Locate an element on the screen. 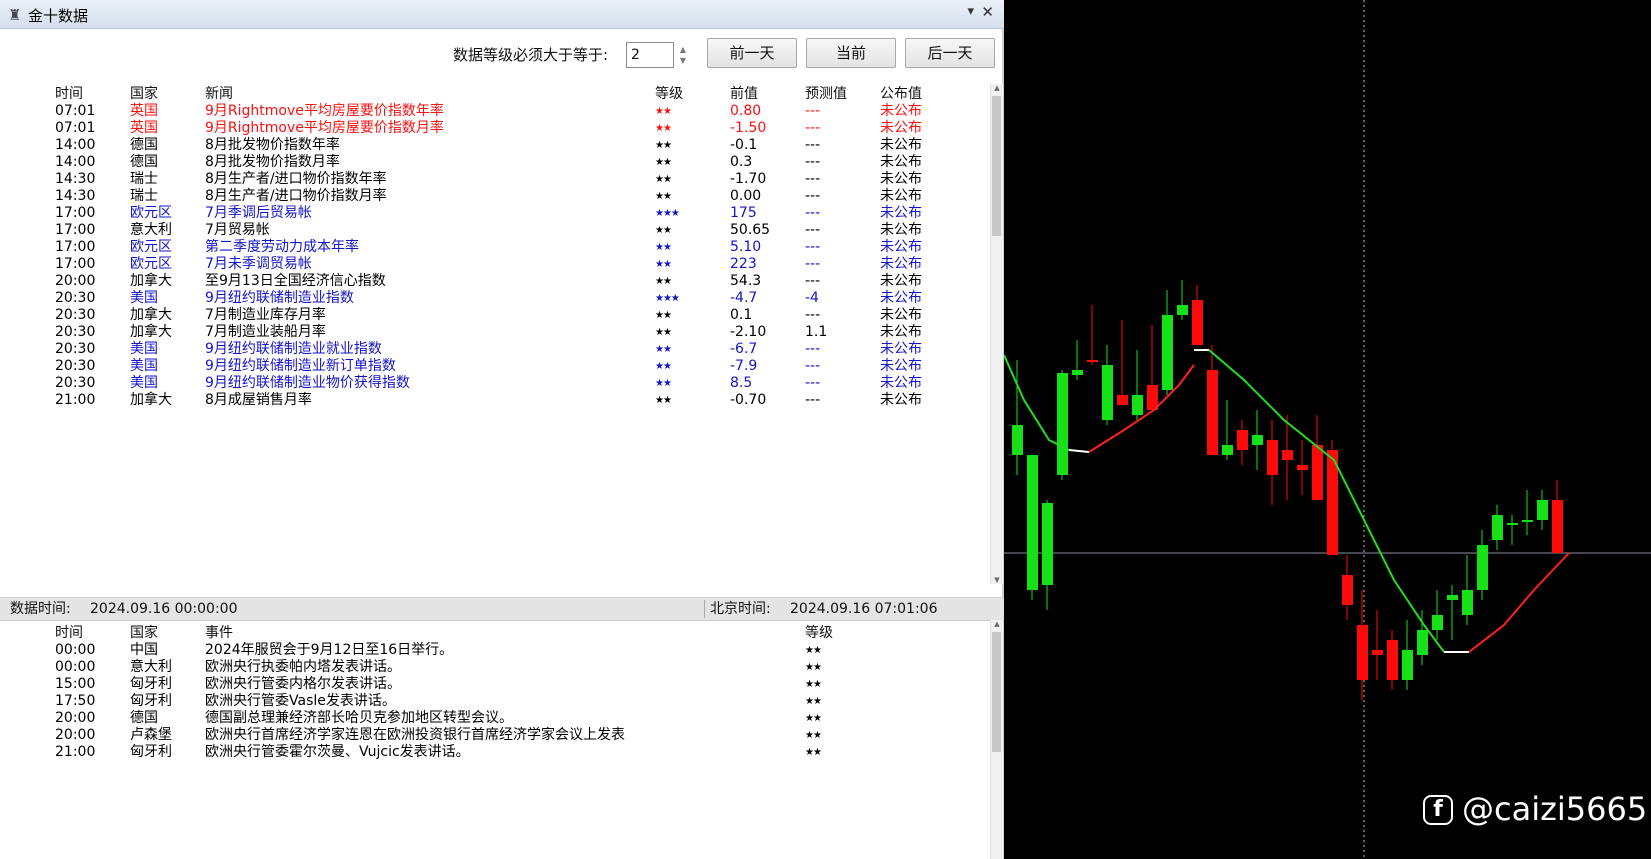  scroll-down-icon: ▼ is located at coordinates (997, 580).